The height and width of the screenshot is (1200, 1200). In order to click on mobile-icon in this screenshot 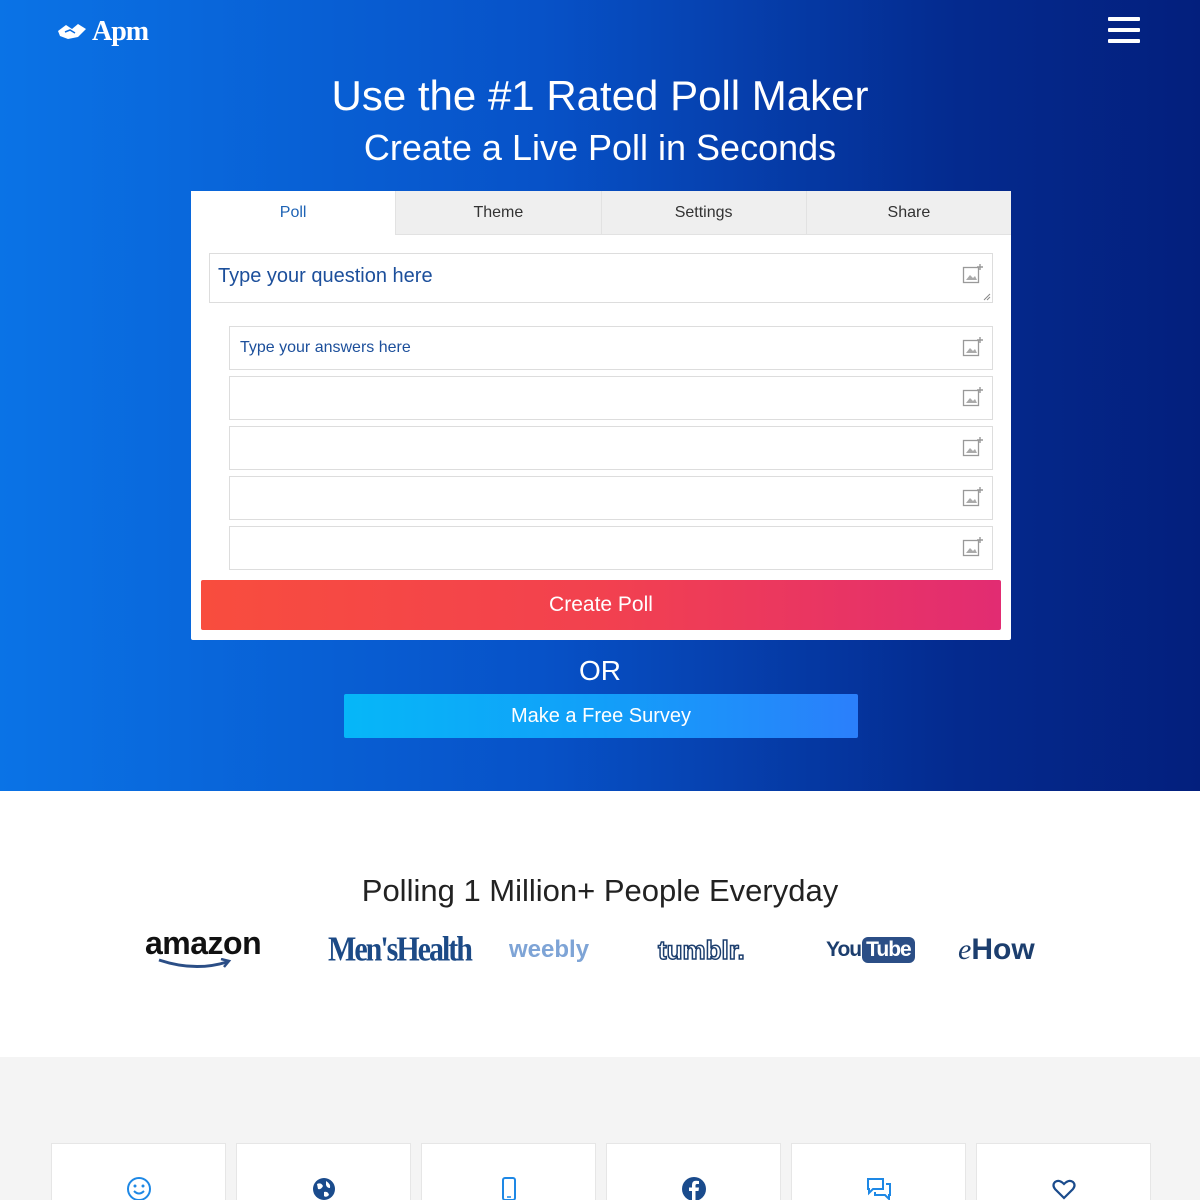, I will do `click(509, 1188)`.